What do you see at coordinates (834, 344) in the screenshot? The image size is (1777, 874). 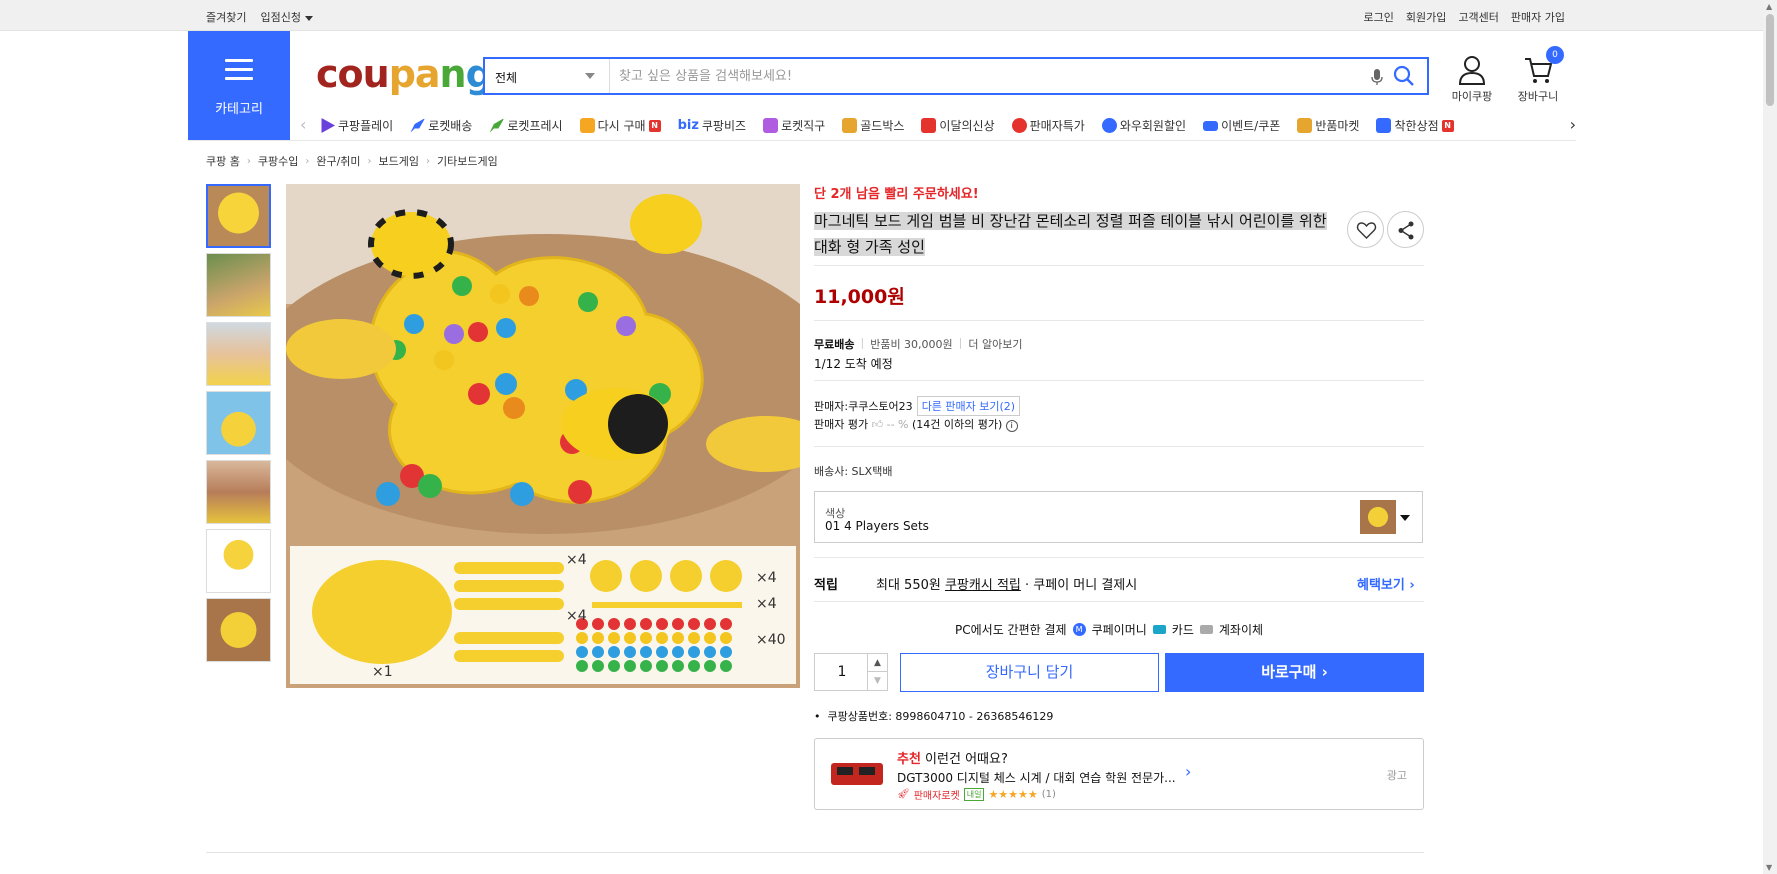 I see `free-shipping-label: 무료배송` at bounding box center [834, 344].